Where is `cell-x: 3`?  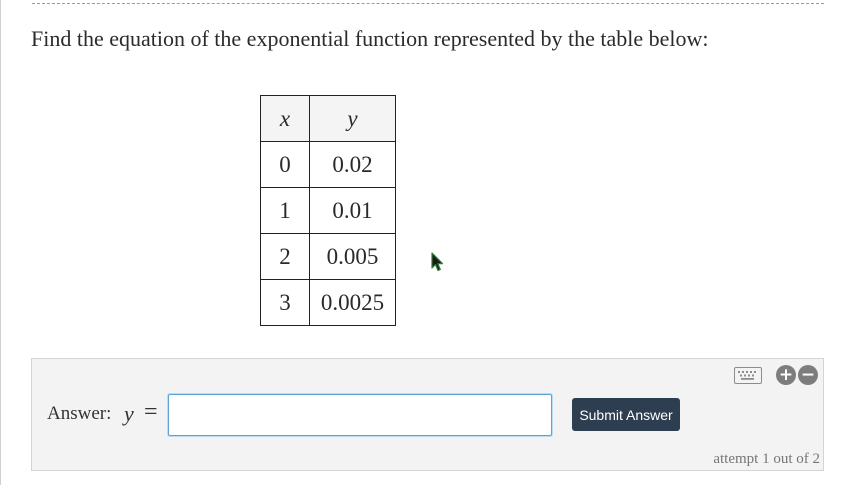 cell-x: 3 is located at coordinates (285, 302).